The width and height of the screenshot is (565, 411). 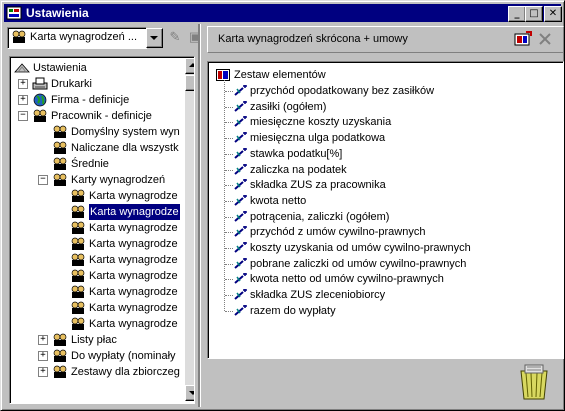 I want to click on tree-item-label: Średnie, so click(x=90, y=164).